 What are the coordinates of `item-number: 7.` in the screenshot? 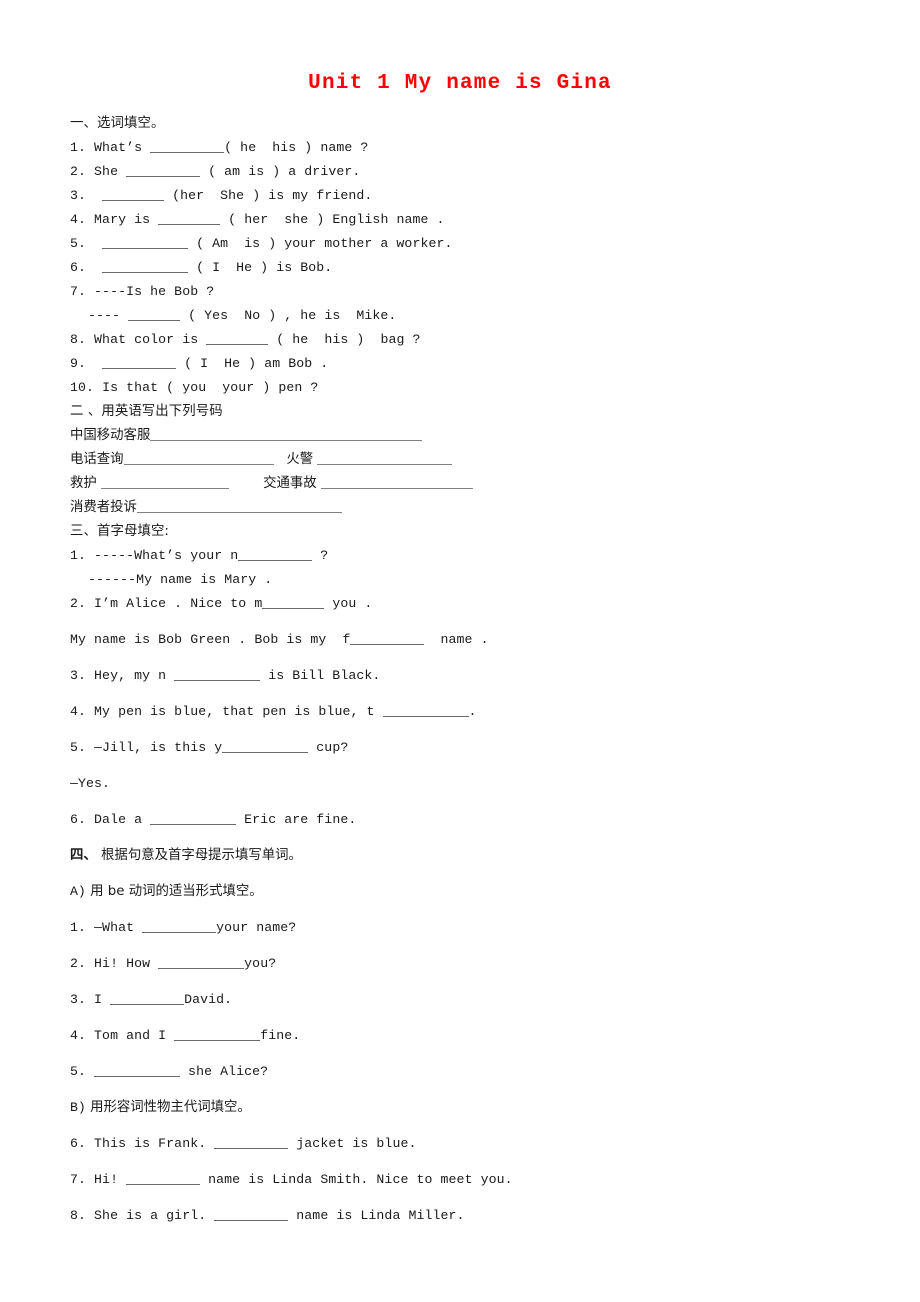 It's located at (78, 291).